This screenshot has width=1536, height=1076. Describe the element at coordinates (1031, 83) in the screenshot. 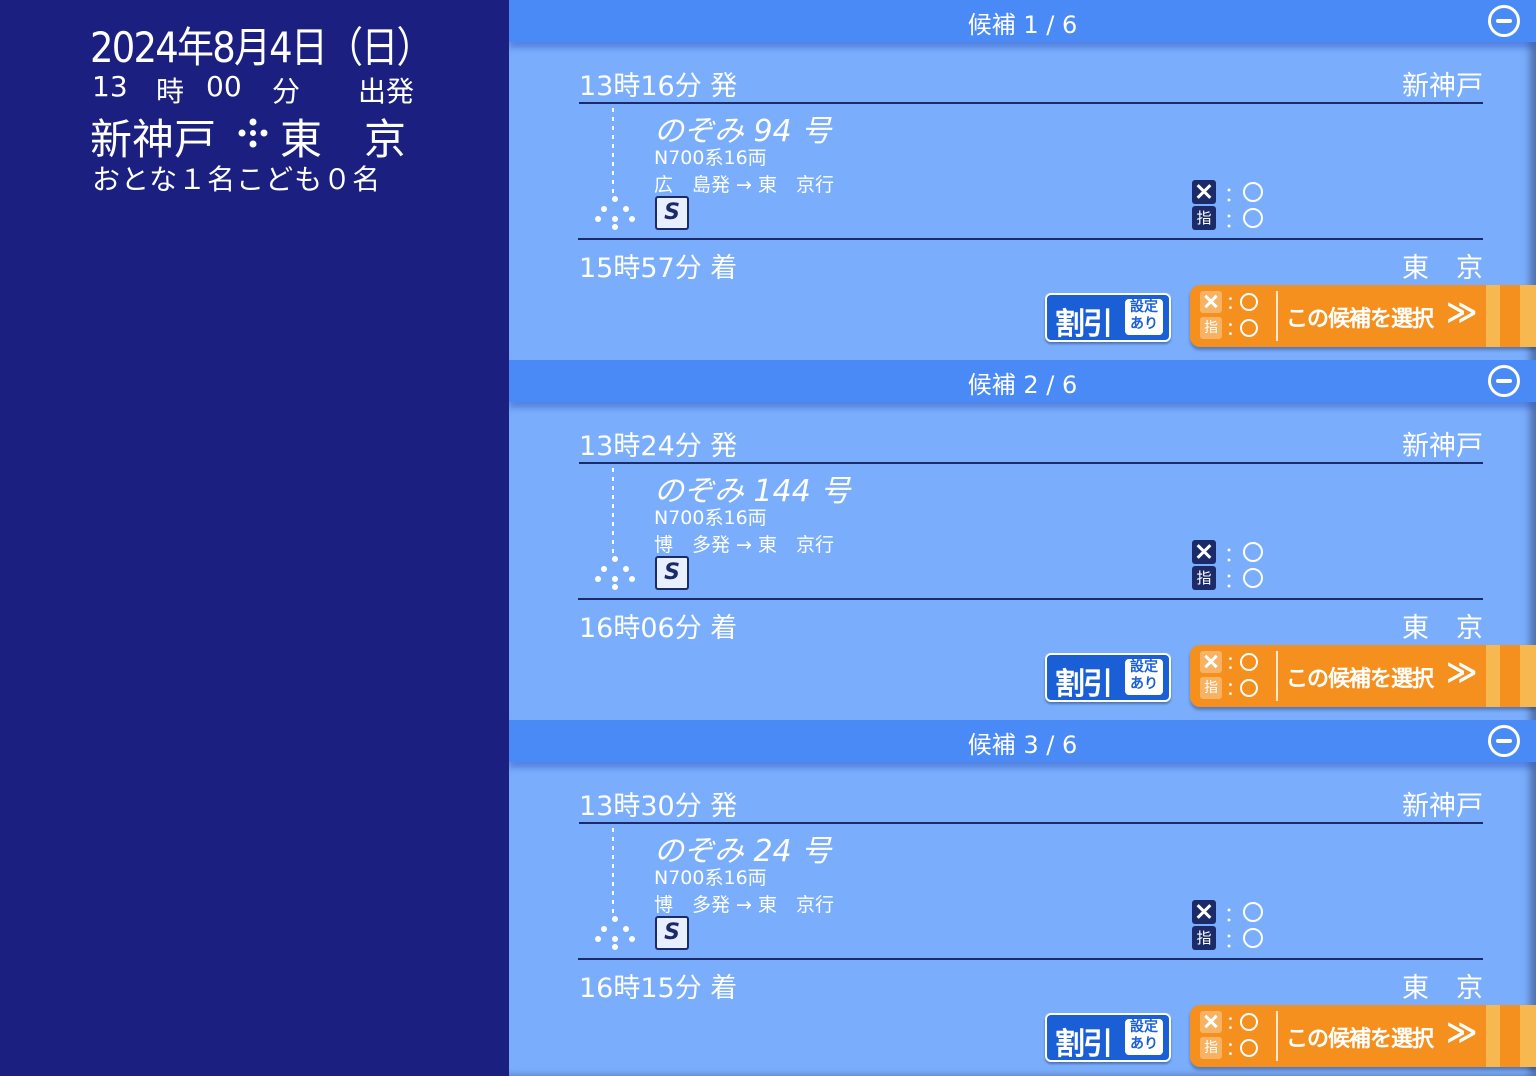

I see `departure-row: 13時16分 発 新神戸` at that location.